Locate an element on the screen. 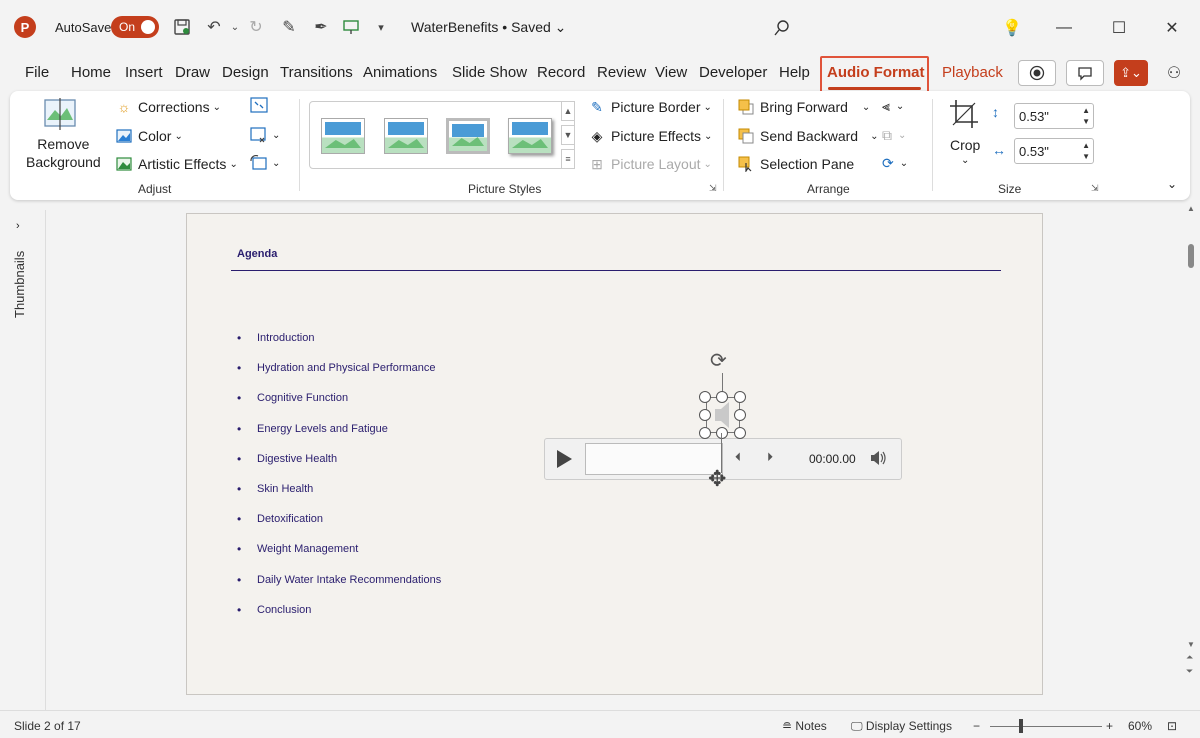  tab-animations: Animations is located at coordinates (400, 72).